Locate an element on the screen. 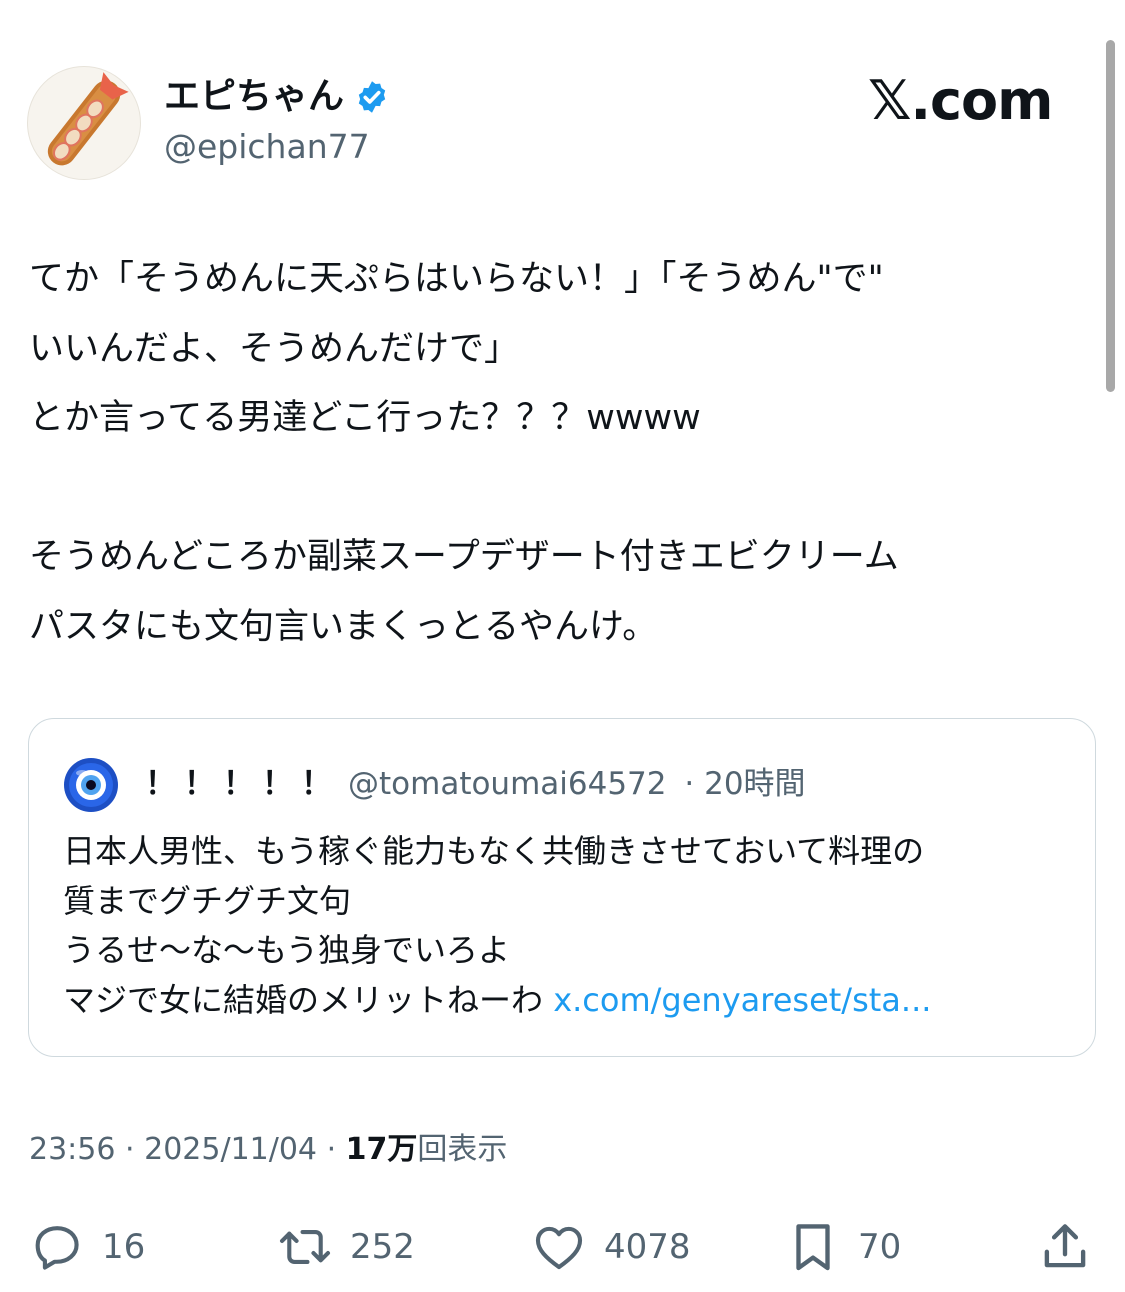 The height and width of the screenshot is (1292, 1125). bookmark-count: 70 is located at coordinates (880, 1247).